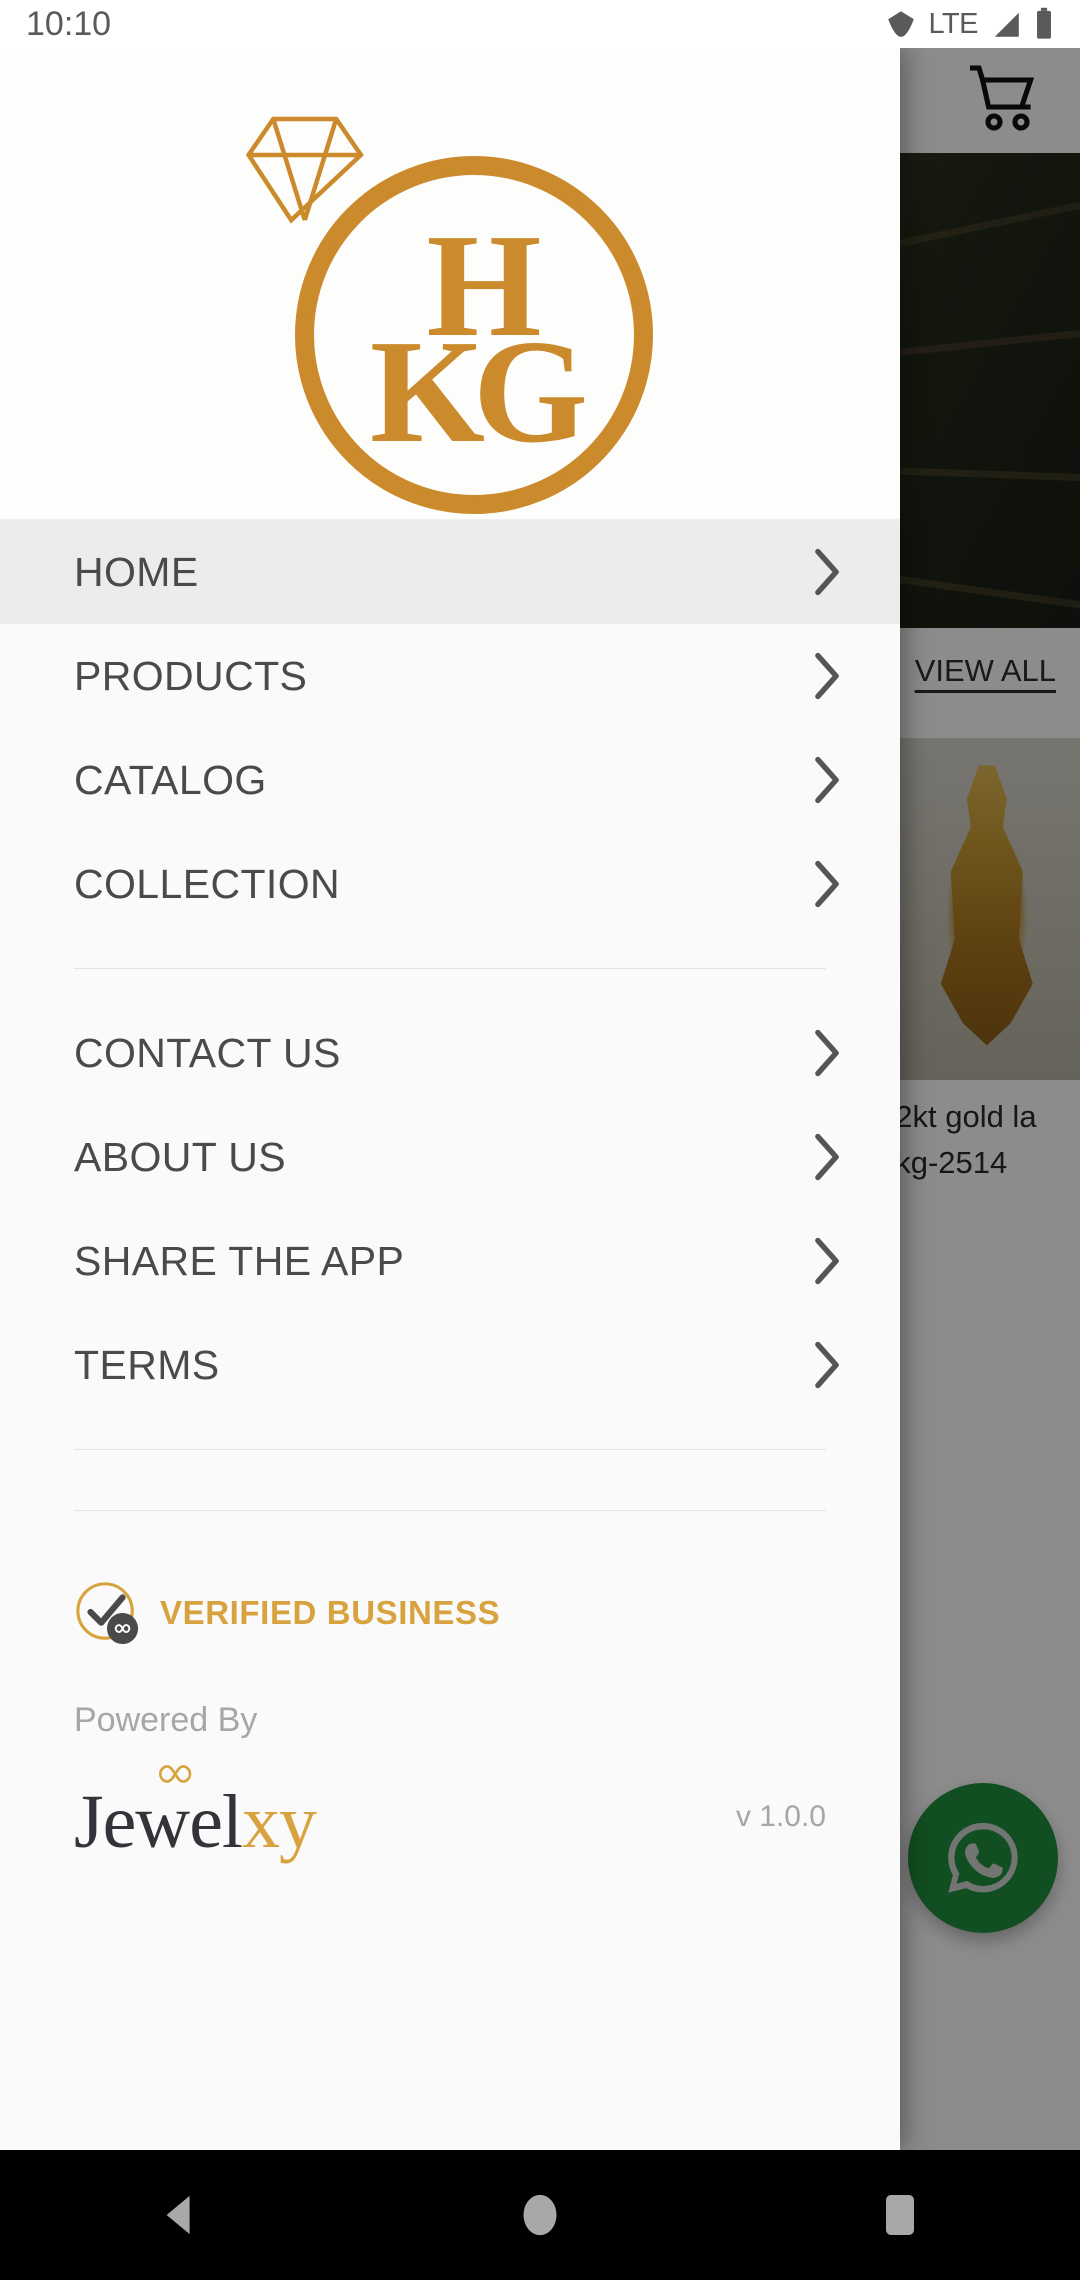 This screenshot has height=2280, width=1080. I want to click on status-time: 10:10, so click(69, 23).